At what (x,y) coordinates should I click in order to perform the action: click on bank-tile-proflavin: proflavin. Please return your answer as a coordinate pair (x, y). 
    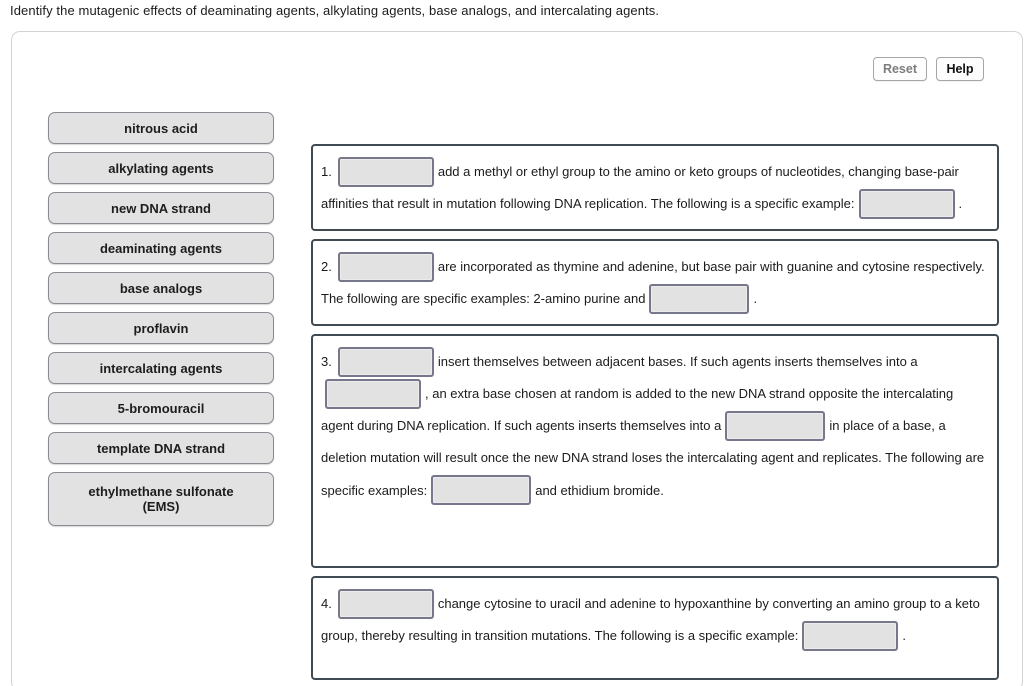
    Looking at the image, I should click on (161, 328).